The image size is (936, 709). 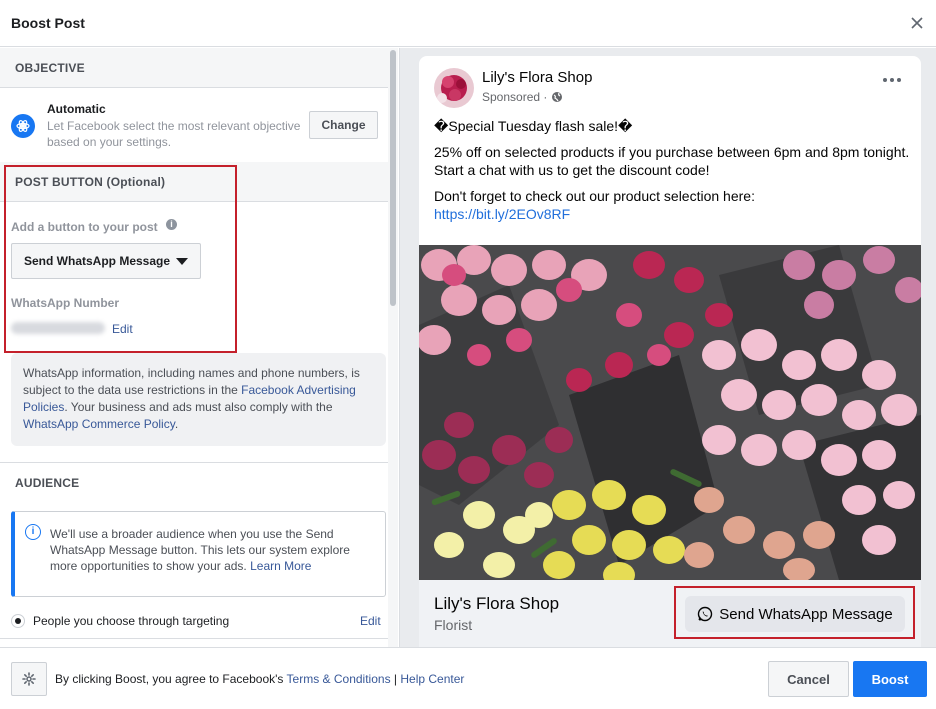 What do you see at coordinates (48, 23) in the screenshot?
I see `dialog-title: Boost Post` at bounding box center [48, 23].